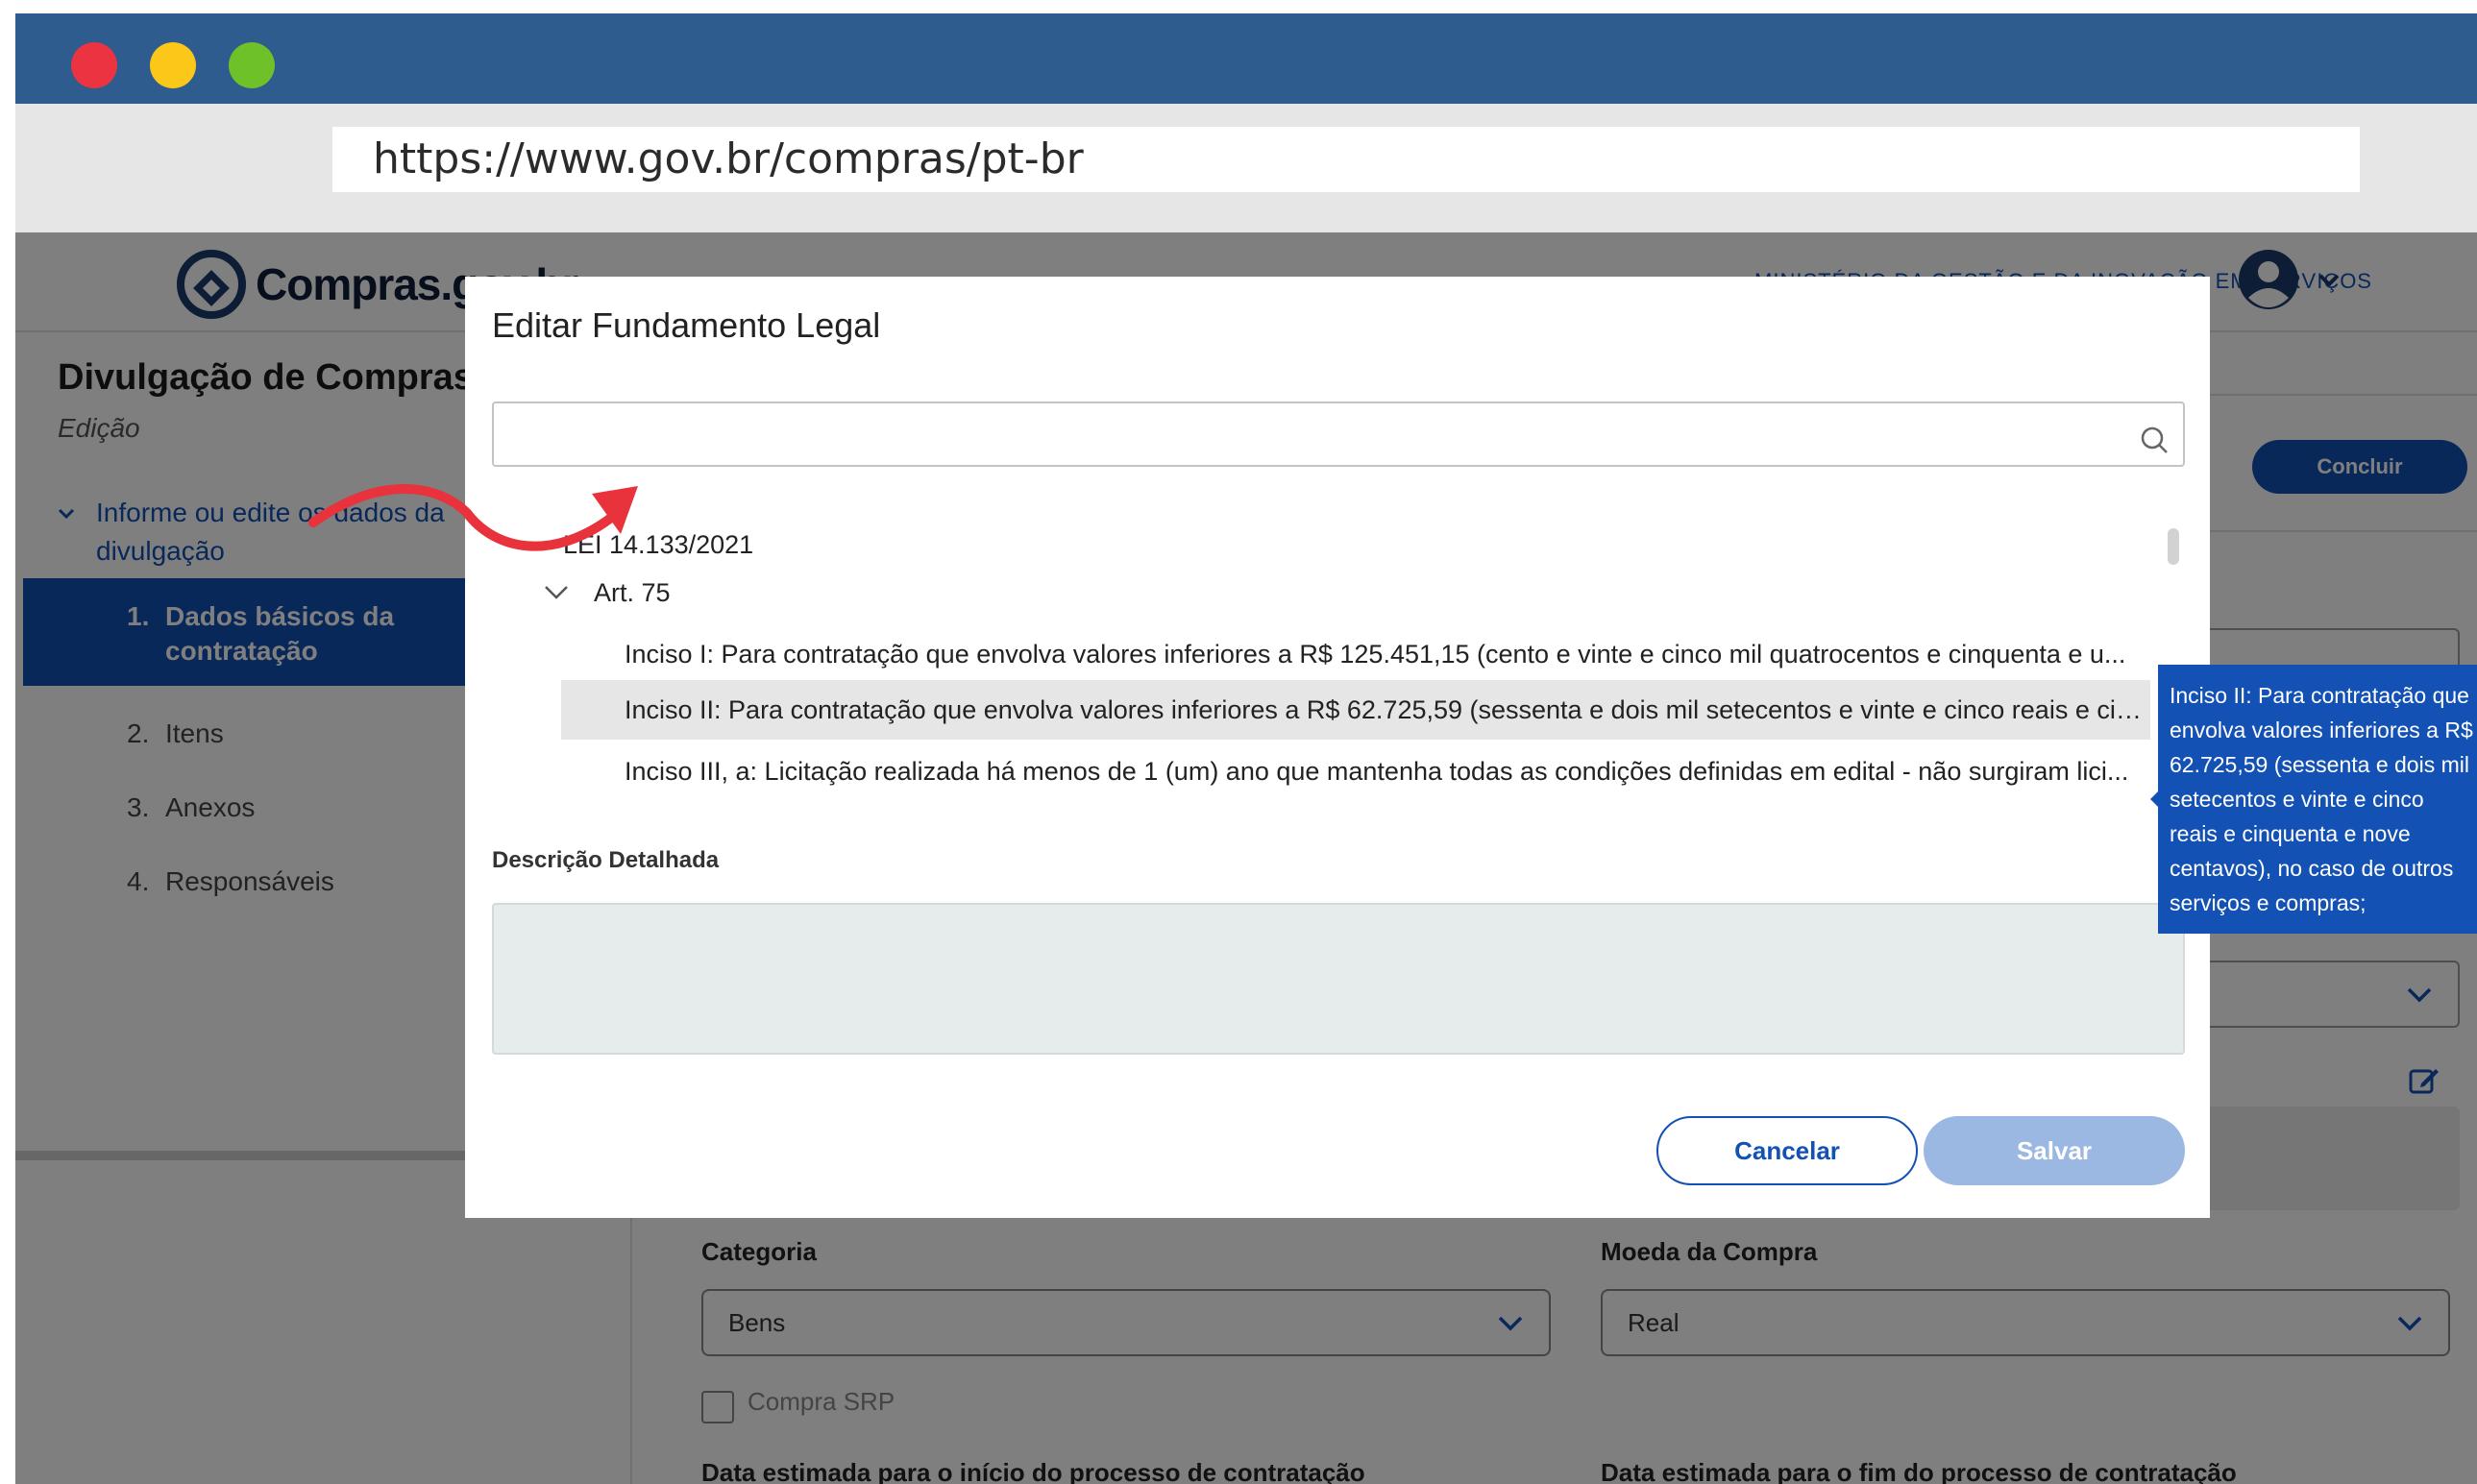 The width and height of the screenshot is (2477, 1484). I want to click on save-button: Salvar, so click(2054, 1150).